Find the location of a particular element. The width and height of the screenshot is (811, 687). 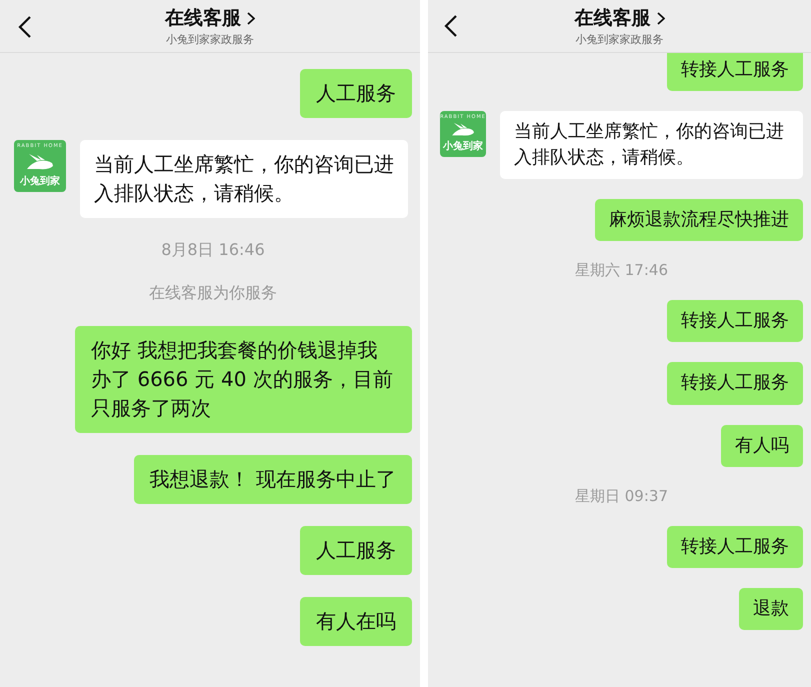

sent-message: 有人吗 is located at coordinates (762, 445).